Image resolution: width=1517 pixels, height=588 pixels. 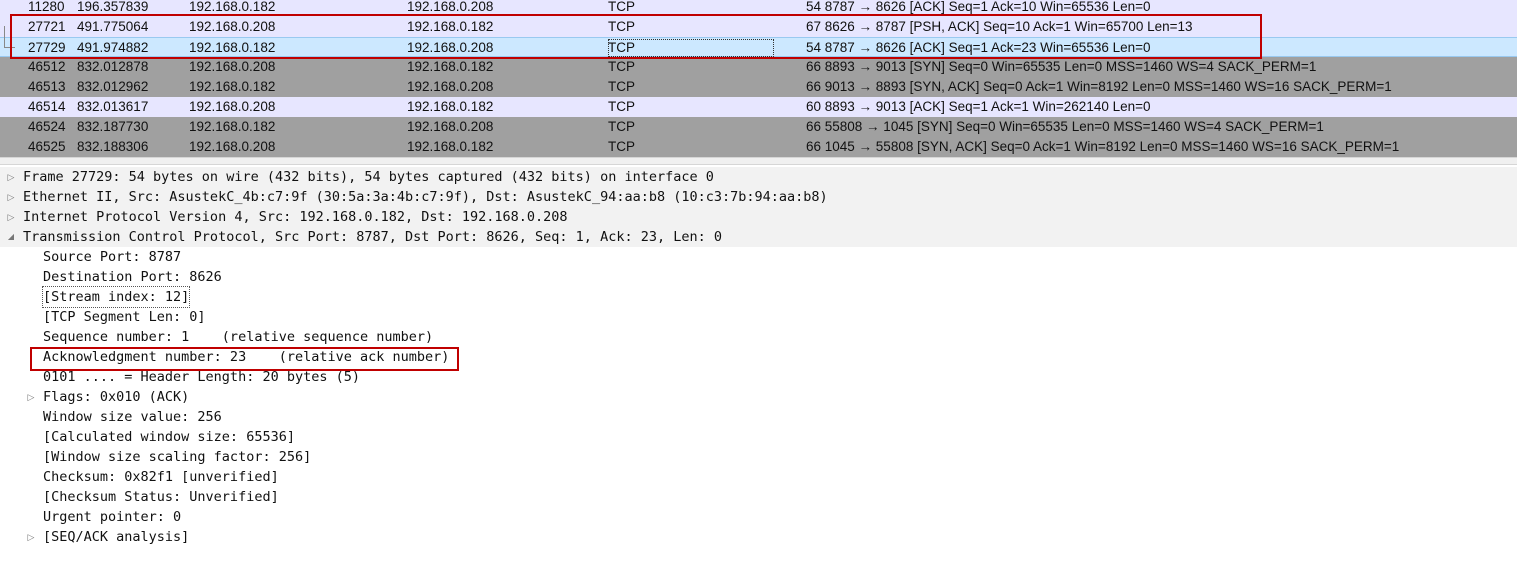 What do you see at coordinates (113, 146) in the screenshot?
I see `packet-time: 832.188306` at bounding box center [113, 146].